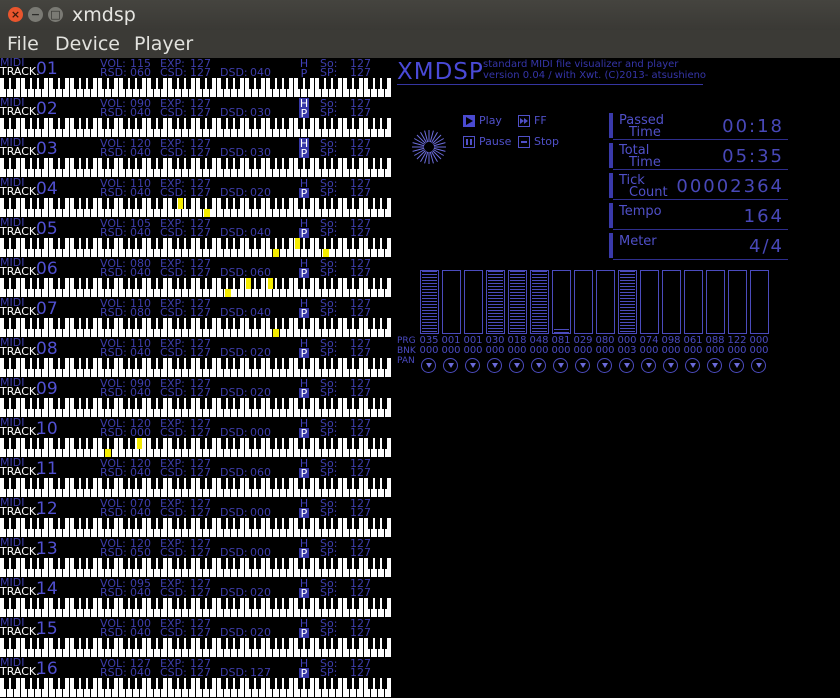  What do you see at coordinates (20, 151) in the screenshot?
I see `track-label: TRACK.` at bounding box center [20, 151].